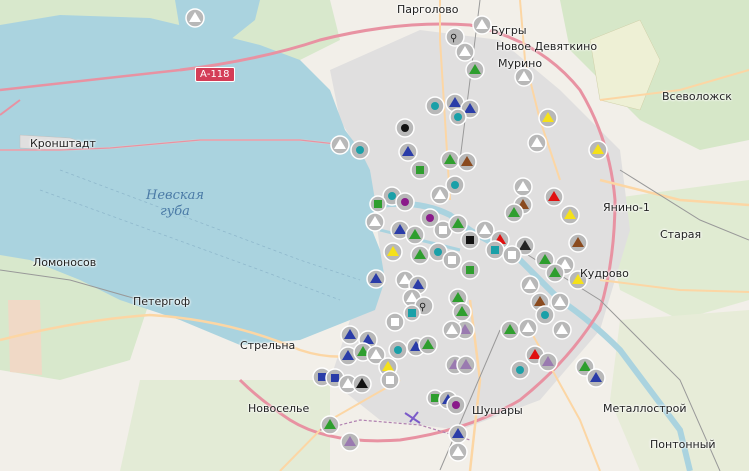 Image resolution: width=749 pixels, height=471 pixels. I want to click on road-shield-a118: А-118, so click(215, 74).